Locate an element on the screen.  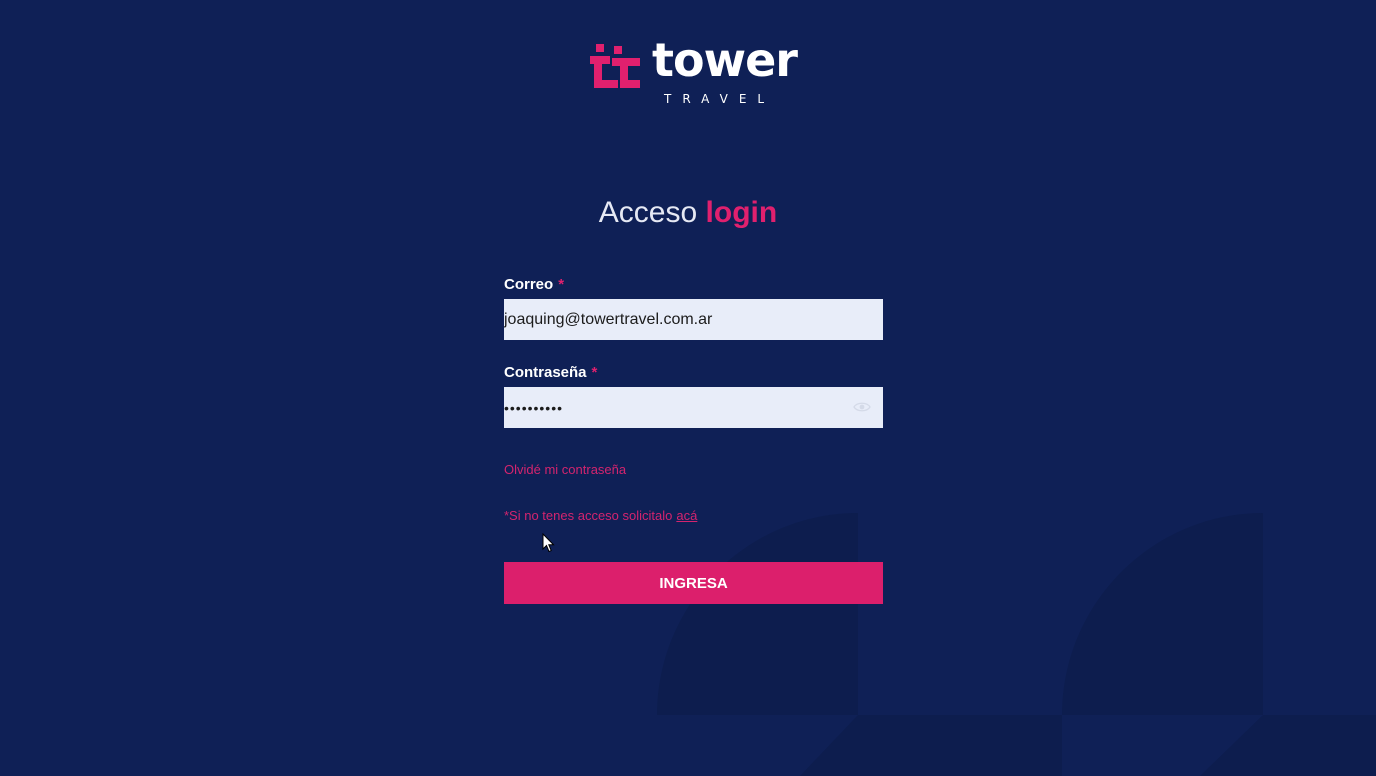
password-field-wrapper is located at coordinates (693, 407).